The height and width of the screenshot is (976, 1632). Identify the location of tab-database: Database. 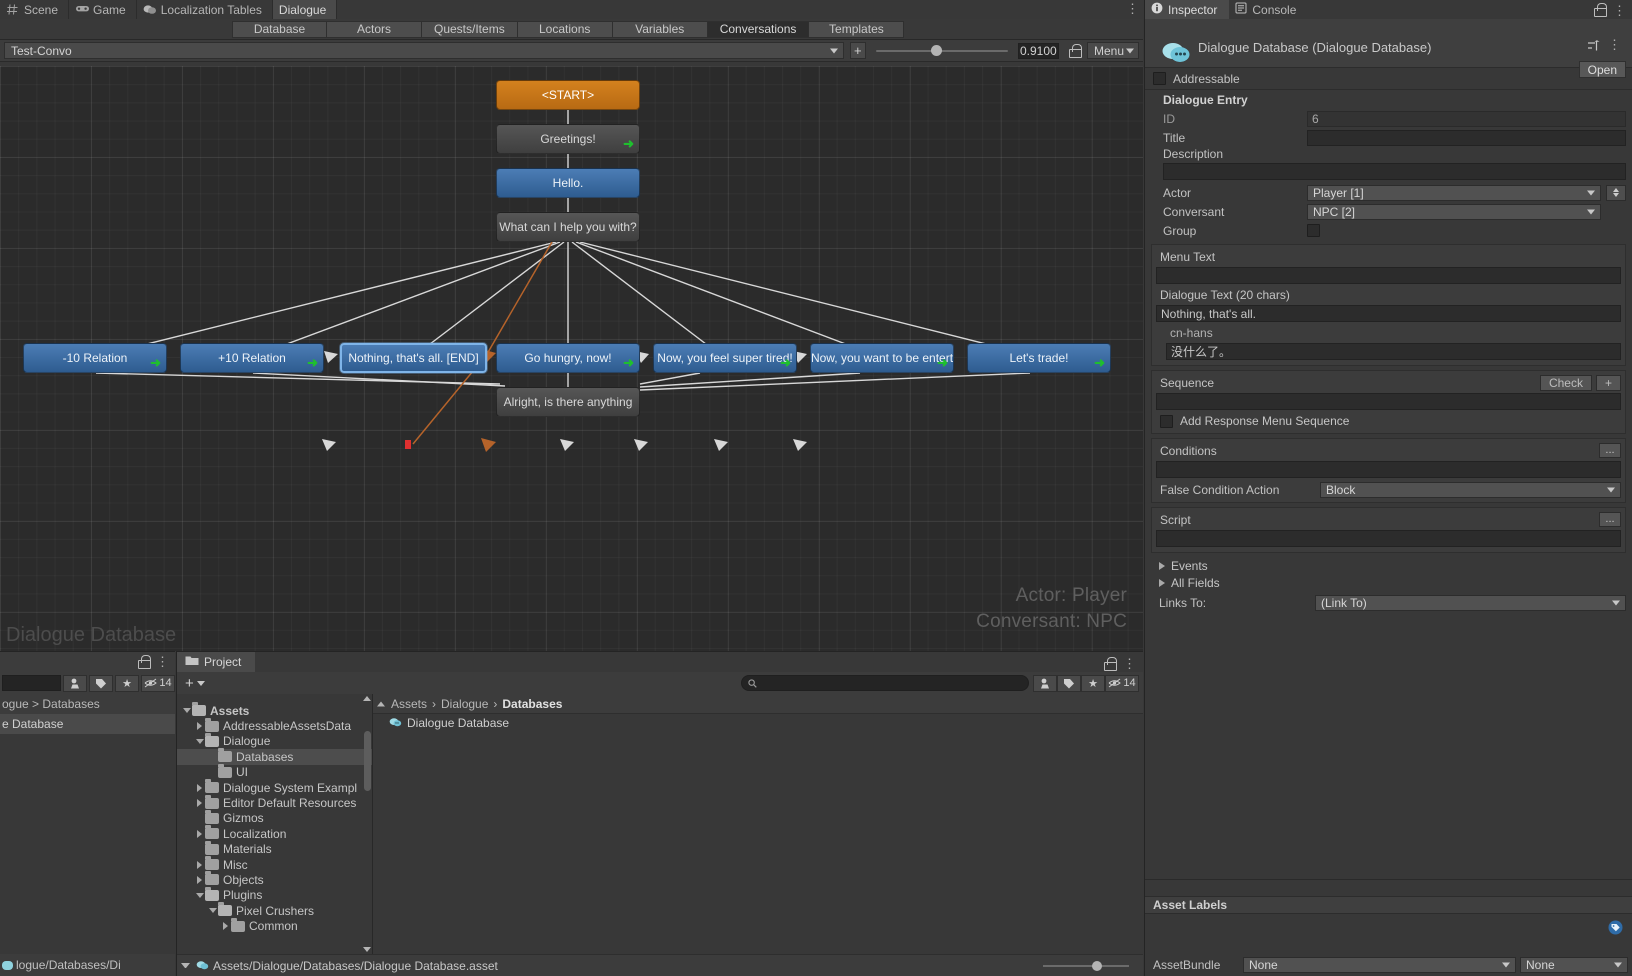
(279, 29).